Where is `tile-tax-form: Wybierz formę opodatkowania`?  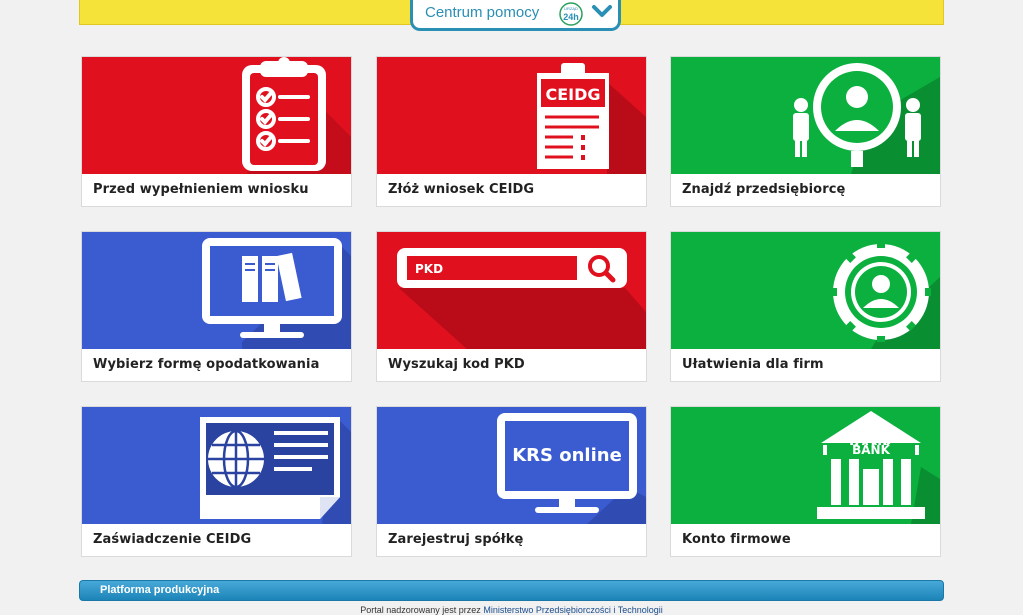
tile-tax-form: Wybierz formę opodatkowania is located at coordinates (216, 306).